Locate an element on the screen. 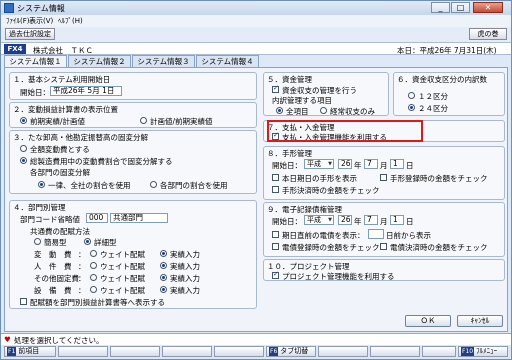 Image resolution: width=512 pixels, height=360 pixels. radio-variable-ratio is located at coordinates (23, 160).